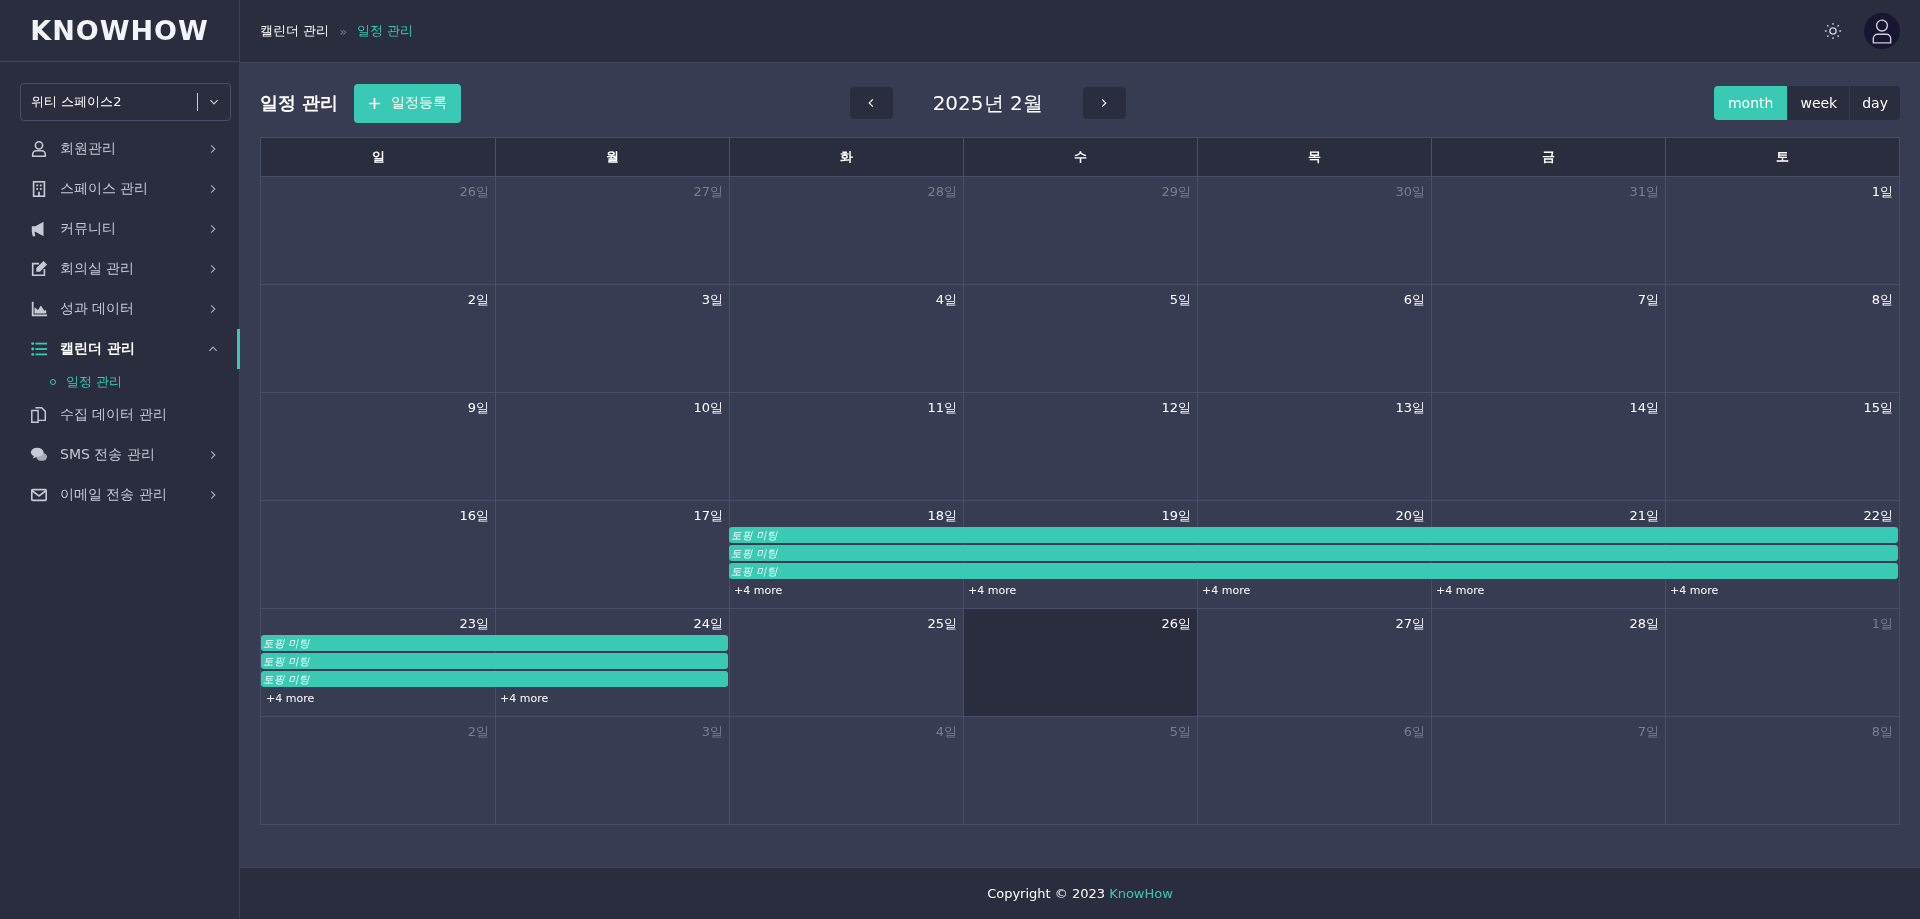 Image resolution: width=1920 pixels, height=919 pixels. What do you see at coordinates (378, 157) in the screenshot?
I see `weekday-header: 일` at bounding box center [378, 157].